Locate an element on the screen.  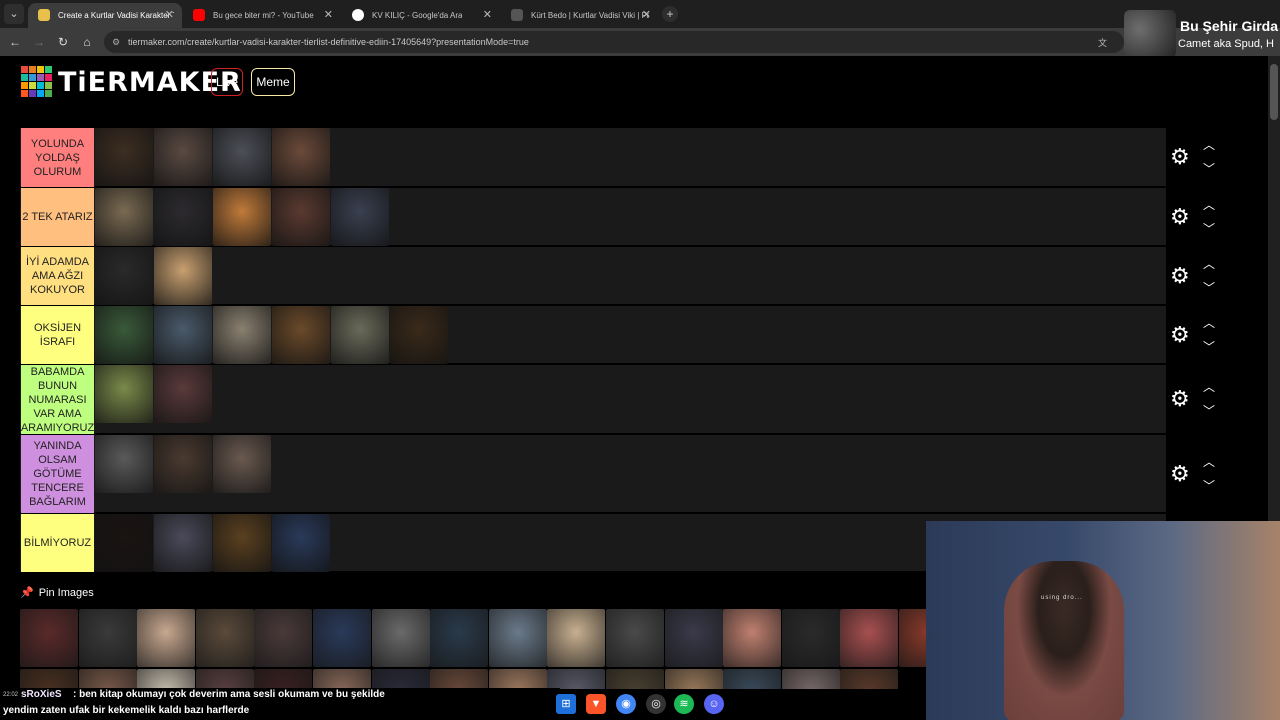
meme-button: Meme is located at coordinates (273, 82).